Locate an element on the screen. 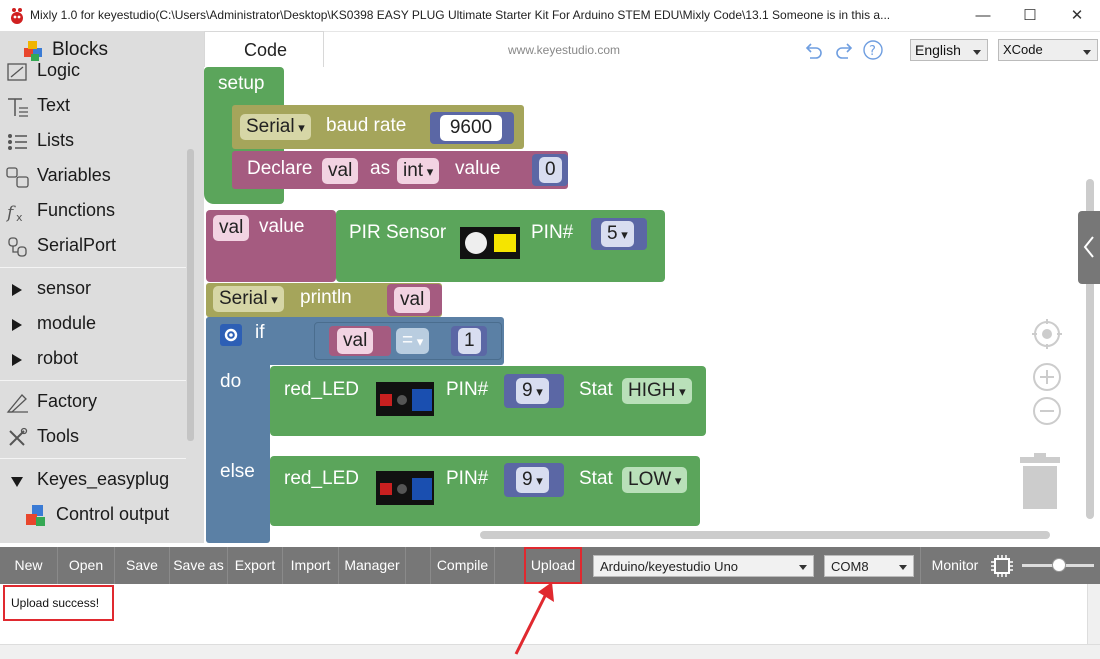 The width and height of the screenshot is (1100, 659). led-pin-select-value: 9 is located at coordinates (527, 479).